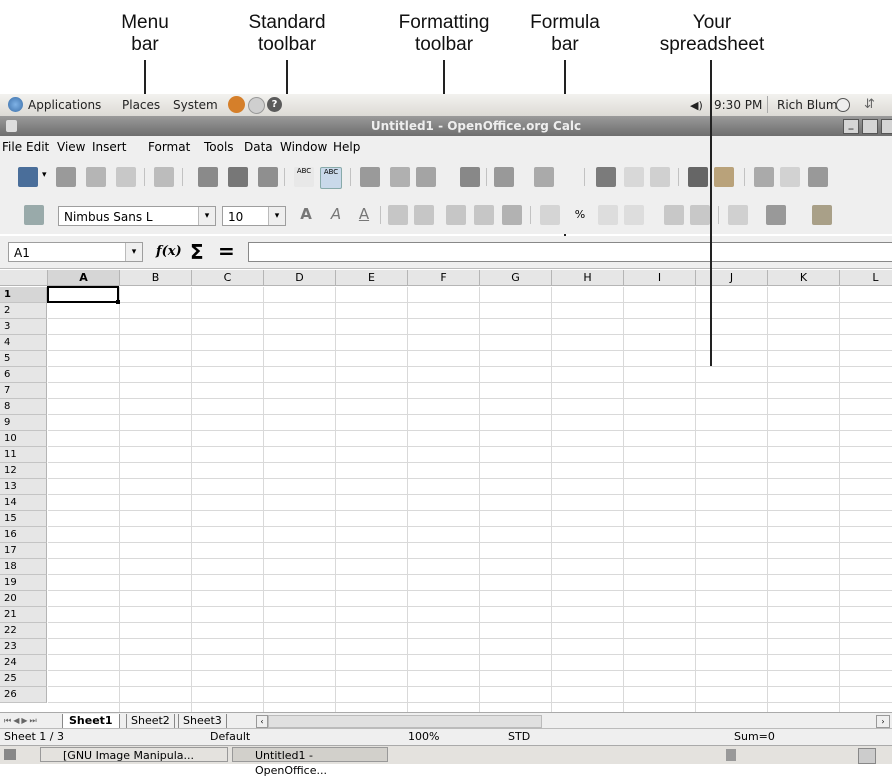 Image resolution: width=892 pixels, height=778 pixels. I want to click on background-color-icon, so click(776, 215).